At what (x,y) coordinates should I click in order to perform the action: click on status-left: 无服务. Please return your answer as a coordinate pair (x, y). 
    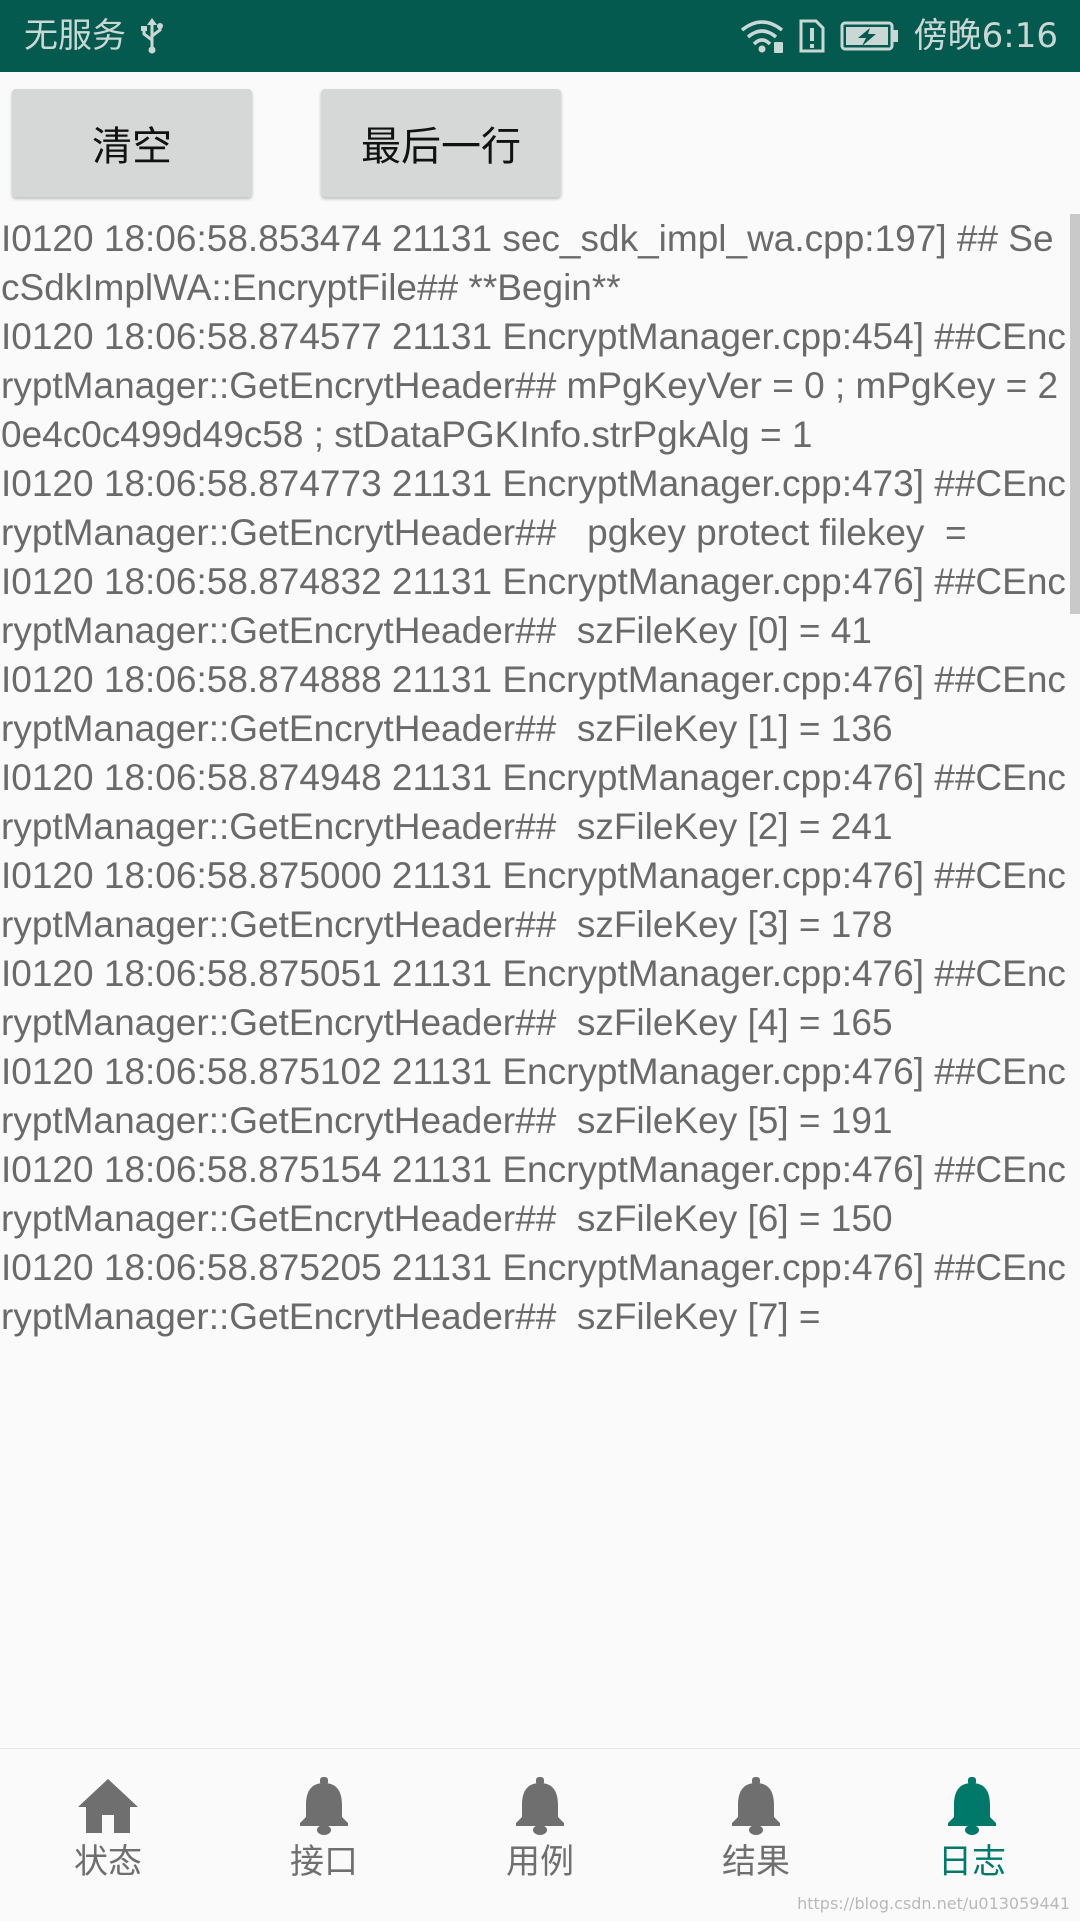
    Looking at the image, I should click on (94, 36).